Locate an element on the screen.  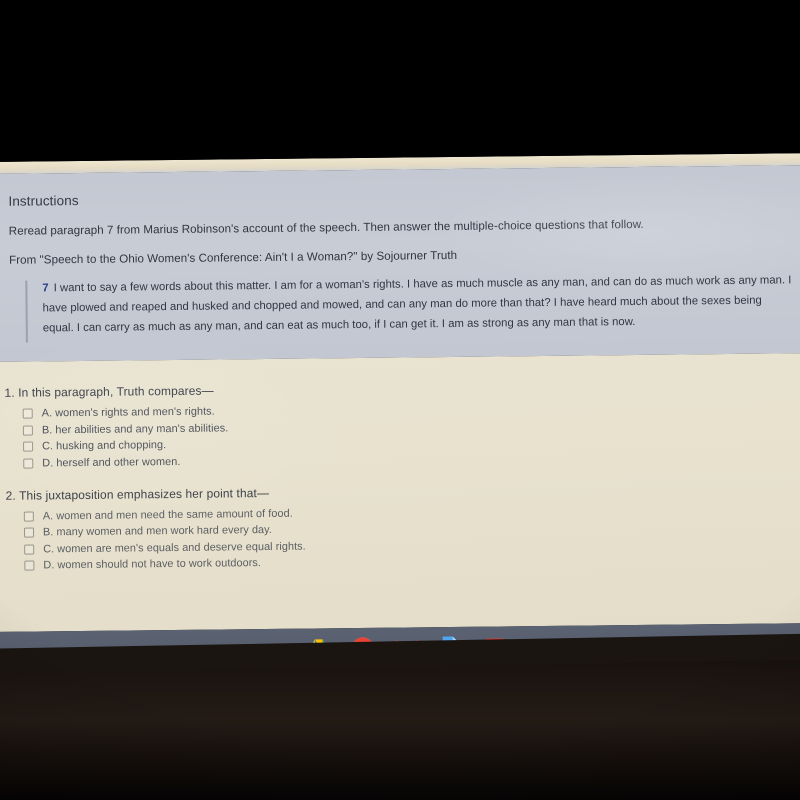
option-label: D. herself and other women. is located at coordinates (111, 462).